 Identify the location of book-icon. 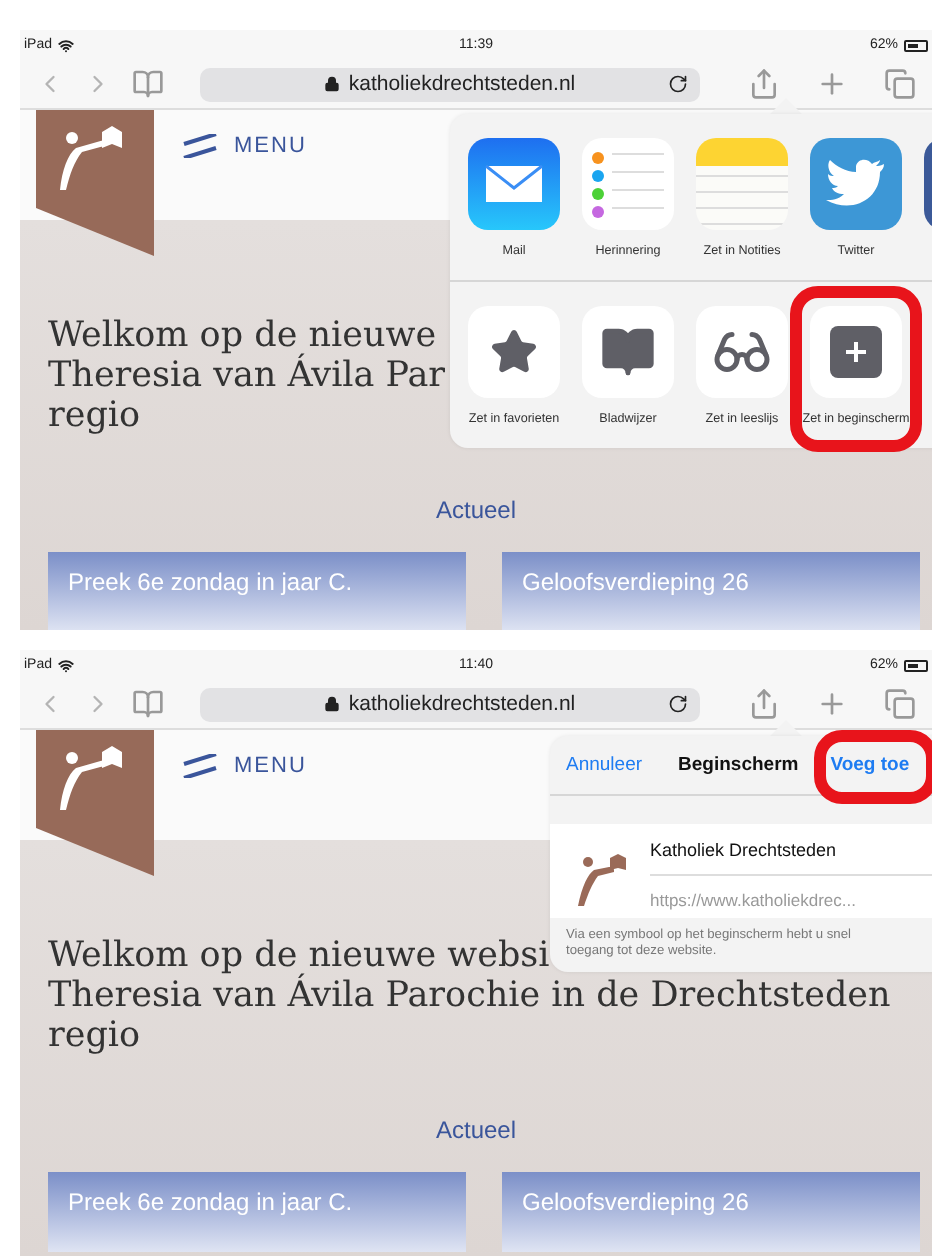
(628, 352).